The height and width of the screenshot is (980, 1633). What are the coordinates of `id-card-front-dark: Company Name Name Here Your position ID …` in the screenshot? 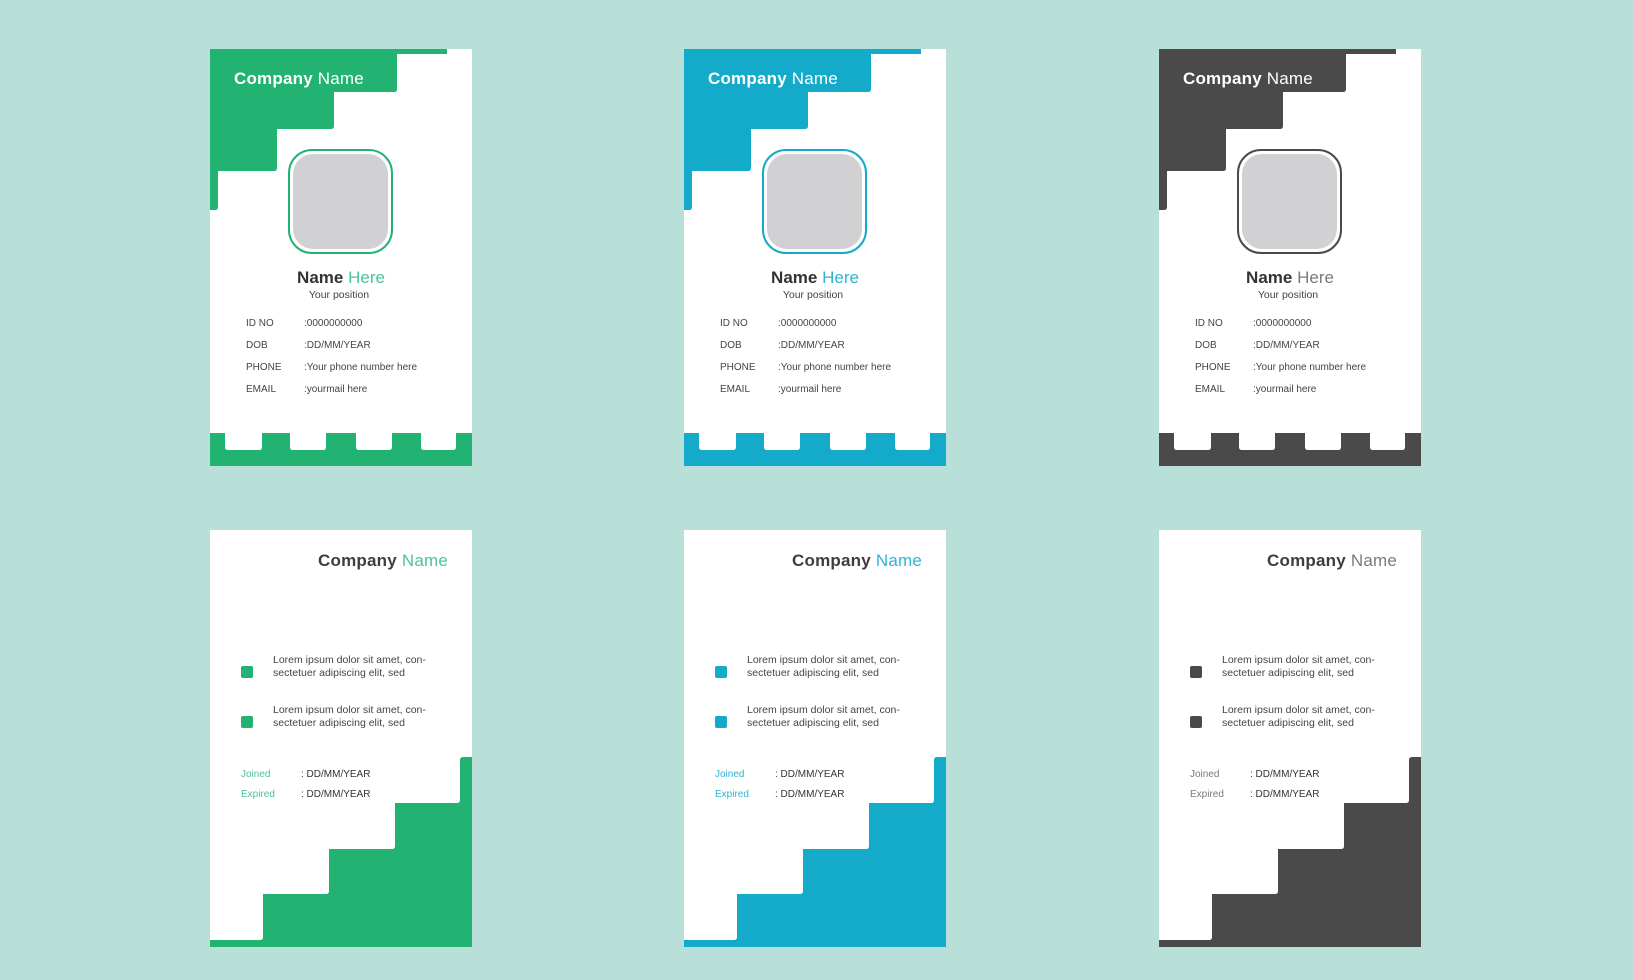 It's located at (1290, 257).